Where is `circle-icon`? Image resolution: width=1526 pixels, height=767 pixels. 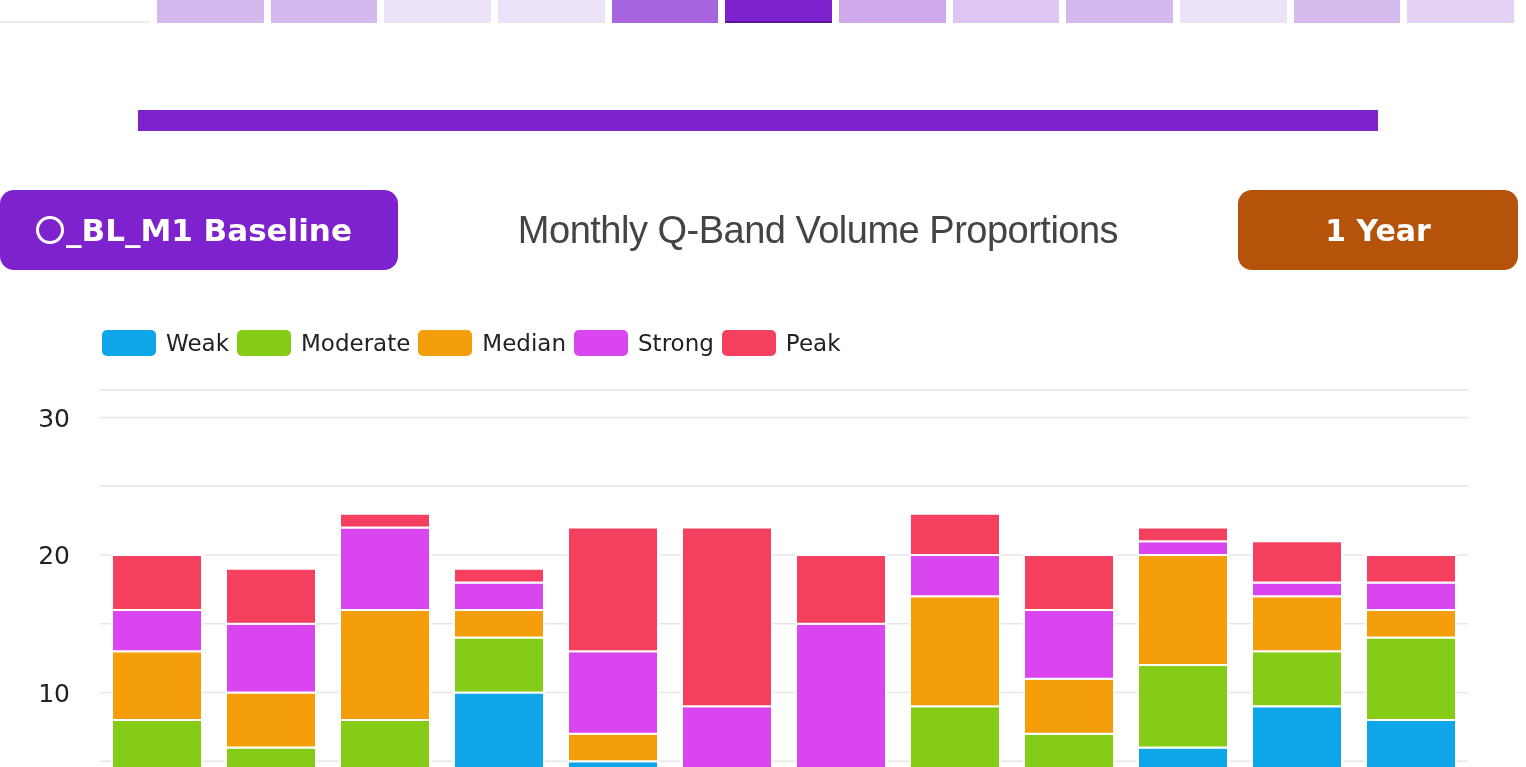 circle-icon is located at coordinates (50, 230).